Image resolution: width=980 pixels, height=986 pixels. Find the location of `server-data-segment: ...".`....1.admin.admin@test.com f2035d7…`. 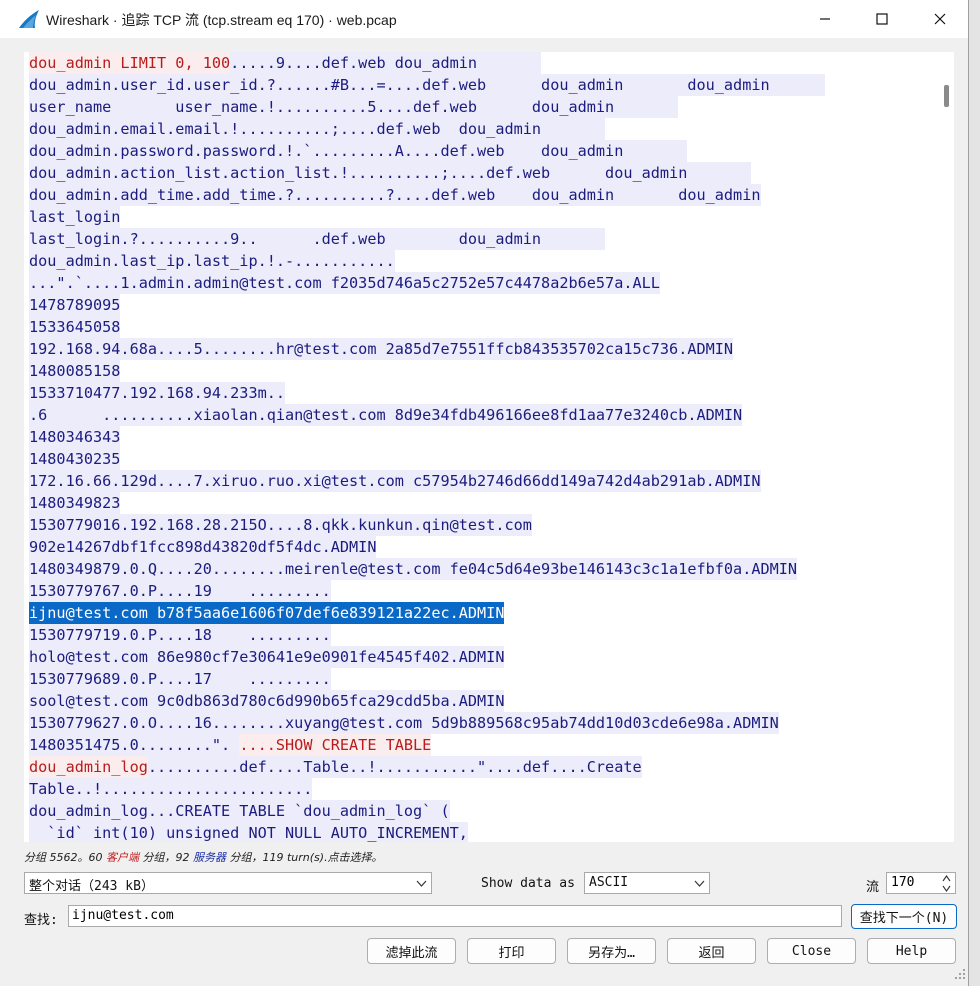

server-data-segment: ...".`....1.admin.admin@test.com f2035d7… is located at coordinates (344, 283).